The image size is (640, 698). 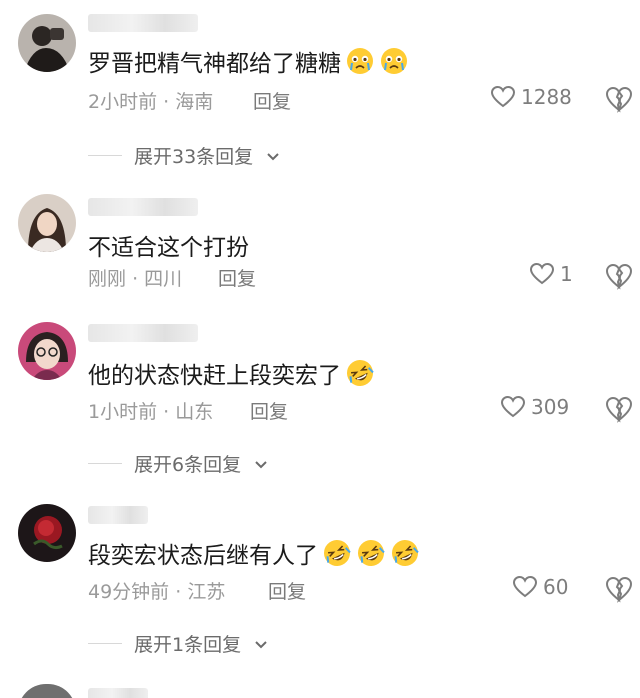 What do you see at coordinates (566, 274) in the screenshot?
I see `like-count: 1` at bounding box center [566, 274].